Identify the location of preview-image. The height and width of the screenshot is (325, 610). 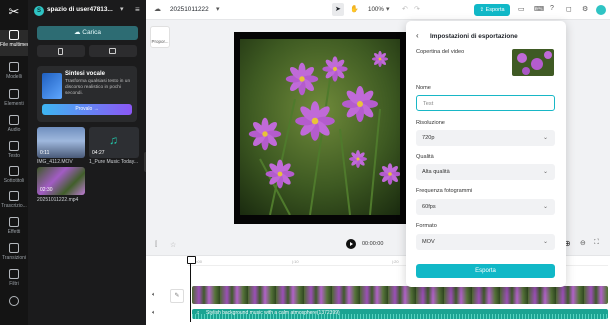
(320, 127).